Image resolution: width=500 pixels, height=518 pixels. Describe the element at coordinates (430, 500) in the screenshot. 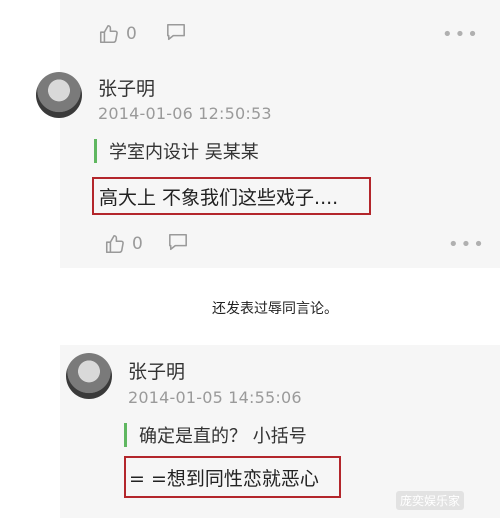

I see `watermark: 庞奕娱乐家` at that location.